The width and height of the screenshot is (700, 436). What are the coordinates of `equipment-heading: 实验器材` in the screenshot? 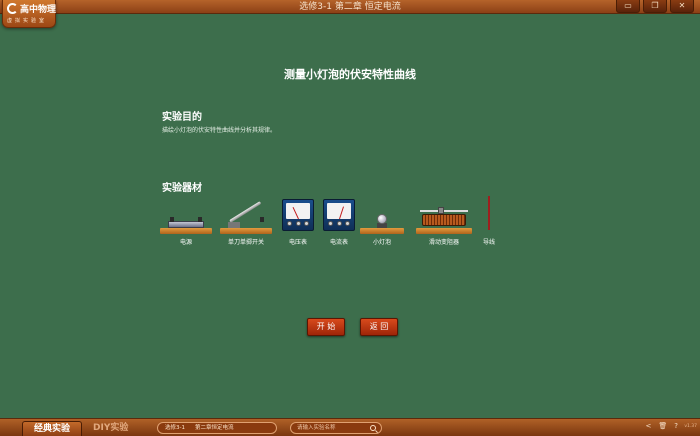 It's located at (182, 188).